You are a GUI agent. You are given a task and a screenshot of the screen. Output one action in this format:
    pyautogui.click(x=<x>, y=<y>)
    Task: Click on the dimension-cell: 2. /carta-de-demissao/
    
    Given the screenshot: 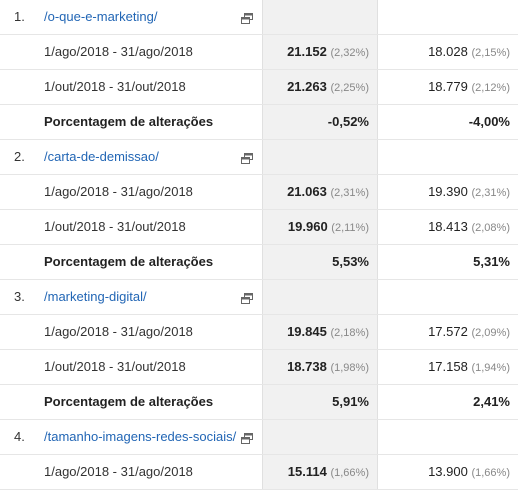 What is the action you would take?
    pyautogui.click(x=131, y=157)
    